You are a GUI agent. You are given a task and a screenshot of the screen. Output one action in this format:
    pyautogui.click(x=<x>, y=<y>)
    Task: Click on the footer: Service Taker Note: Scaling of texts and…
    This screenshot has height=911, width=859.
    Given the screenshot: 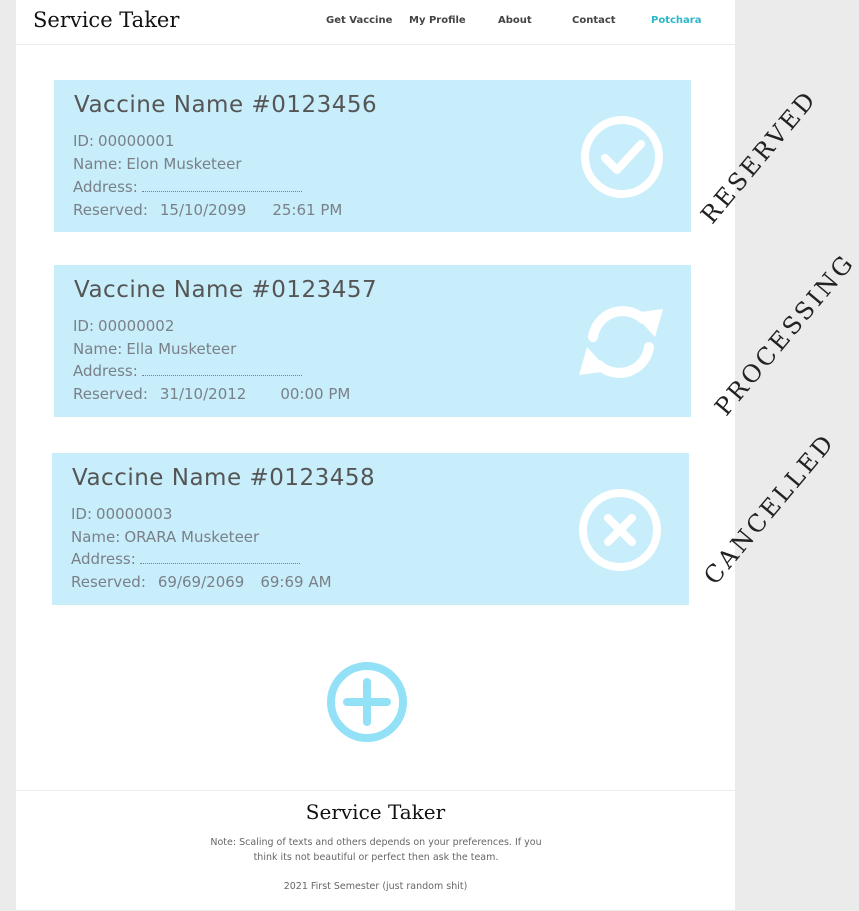 What is the action you would take?
    pyautogui.click(x=375, y=850)
    